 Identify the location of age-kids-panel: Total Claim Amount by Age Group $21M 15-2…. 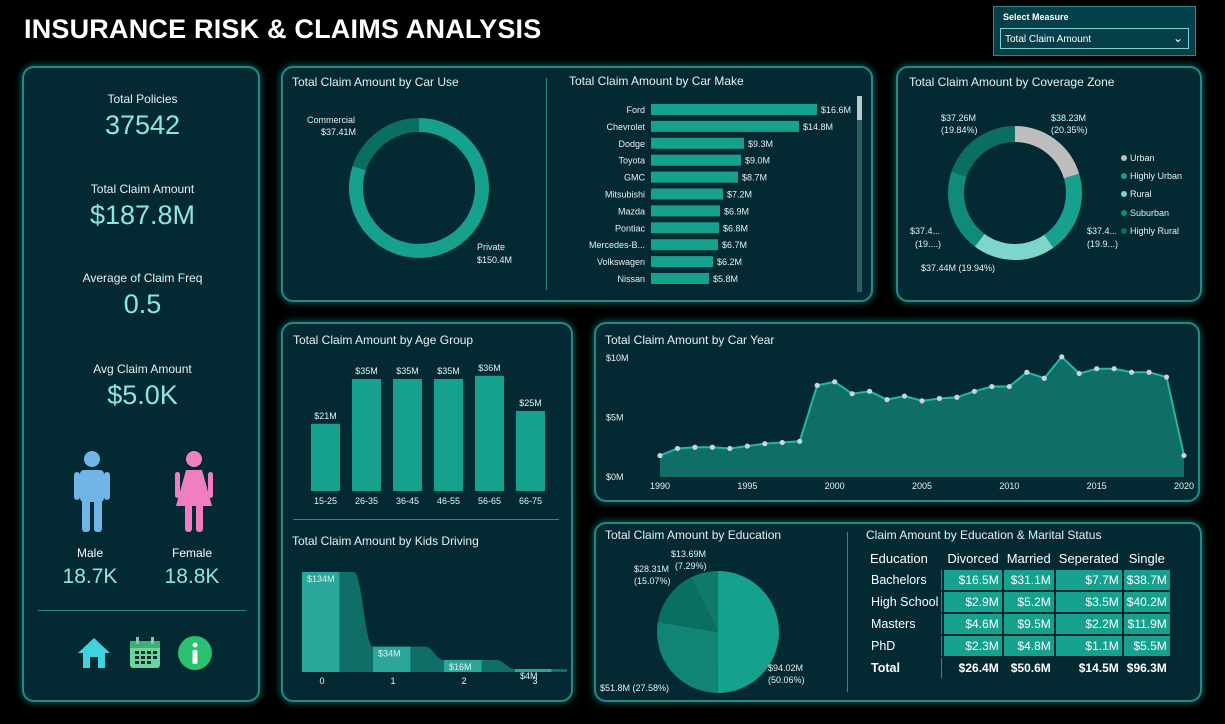
(427, 512).